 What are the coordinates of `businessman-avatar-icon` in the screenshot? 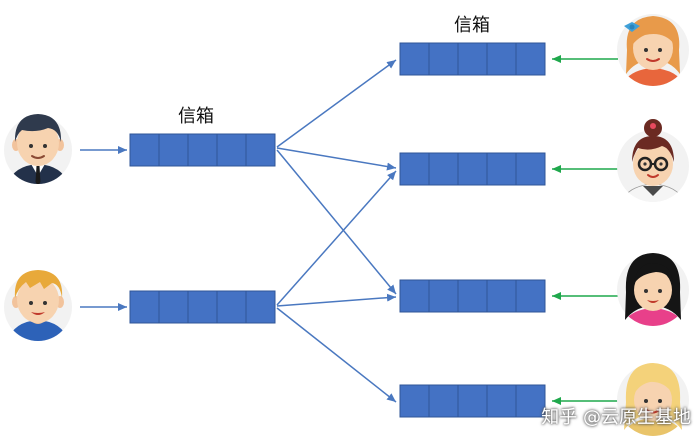 It's located at (38, 149).